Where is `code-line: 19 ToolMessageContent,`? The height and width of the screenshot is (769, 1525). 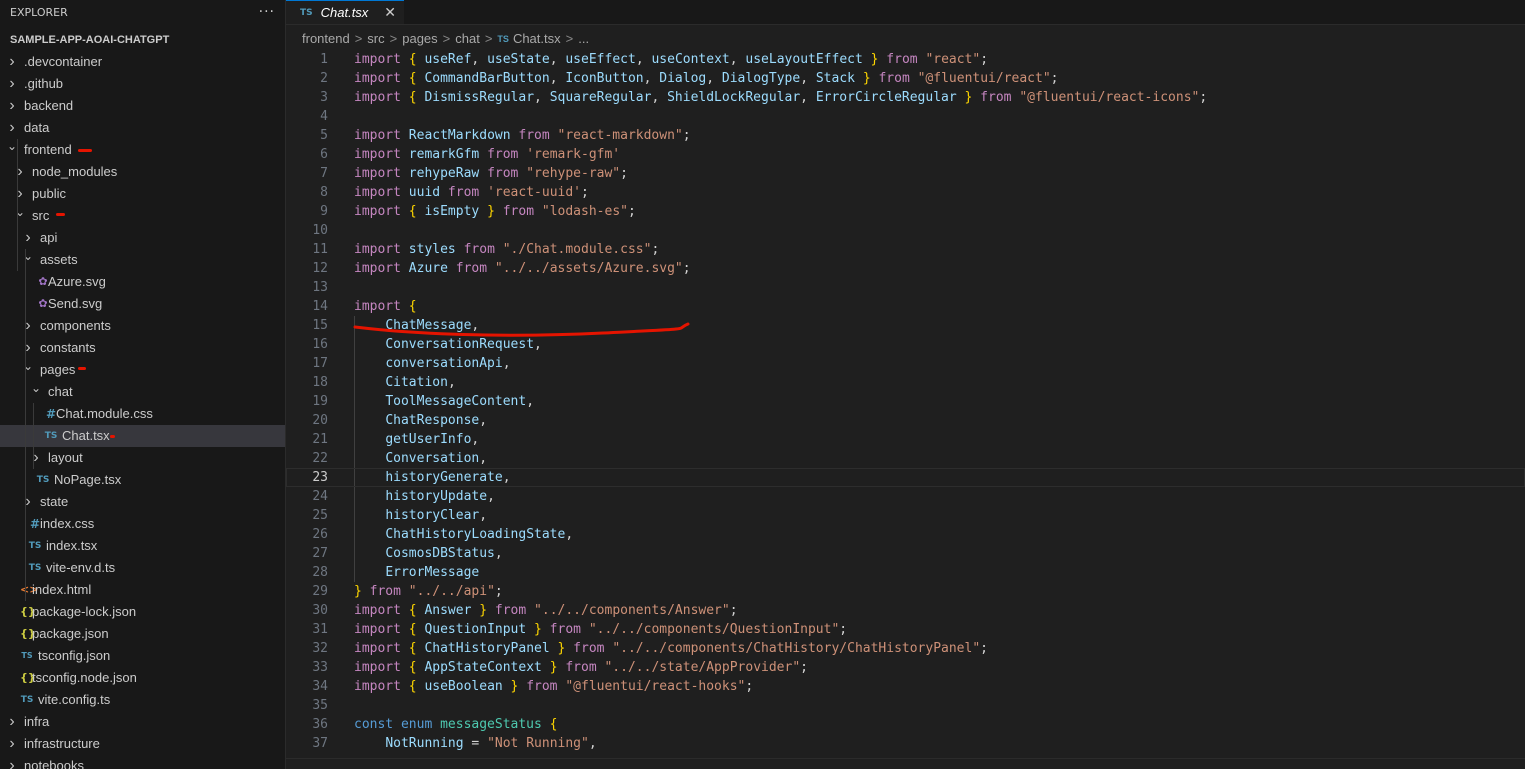
code-line: 19 ToolMessageContent, is located at coordinates (905, 401).